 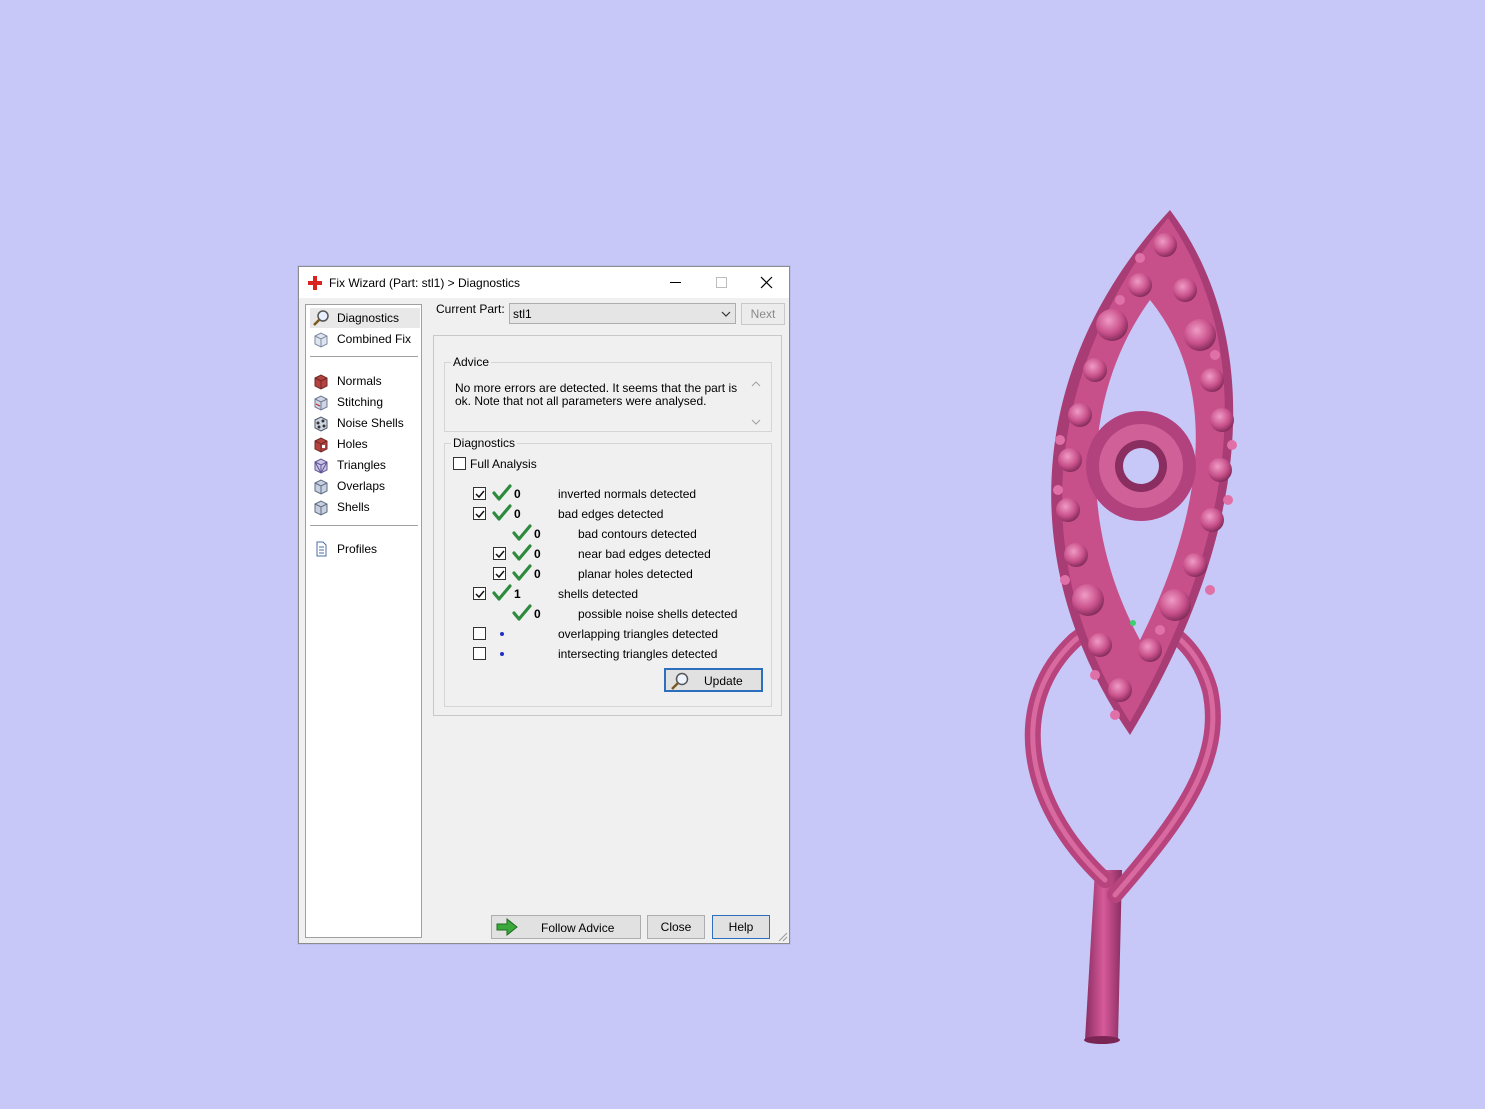 What do you see at coordinates (756, 403) in the screenshot?
I see `advice-scrollbar` at bounding box center [756, 403].